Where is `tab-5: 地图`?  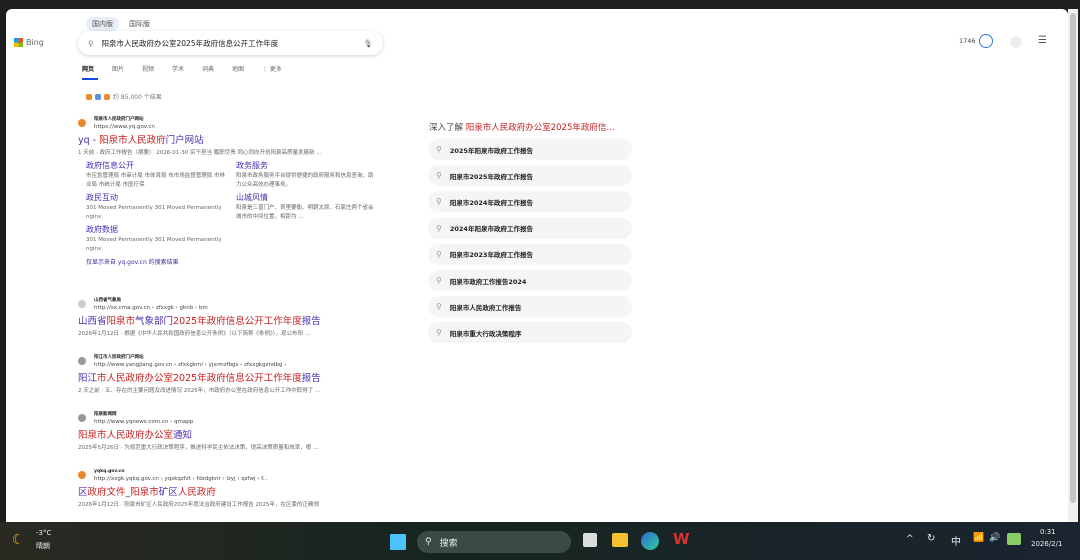
tab-5: 地图 is located at coordinates (247, 72).